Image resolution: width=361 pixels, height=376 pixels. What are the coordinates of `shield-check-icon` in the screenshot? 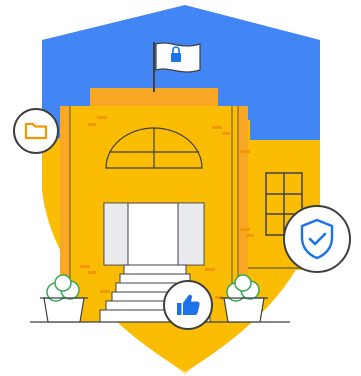 It's located at (317, 239).